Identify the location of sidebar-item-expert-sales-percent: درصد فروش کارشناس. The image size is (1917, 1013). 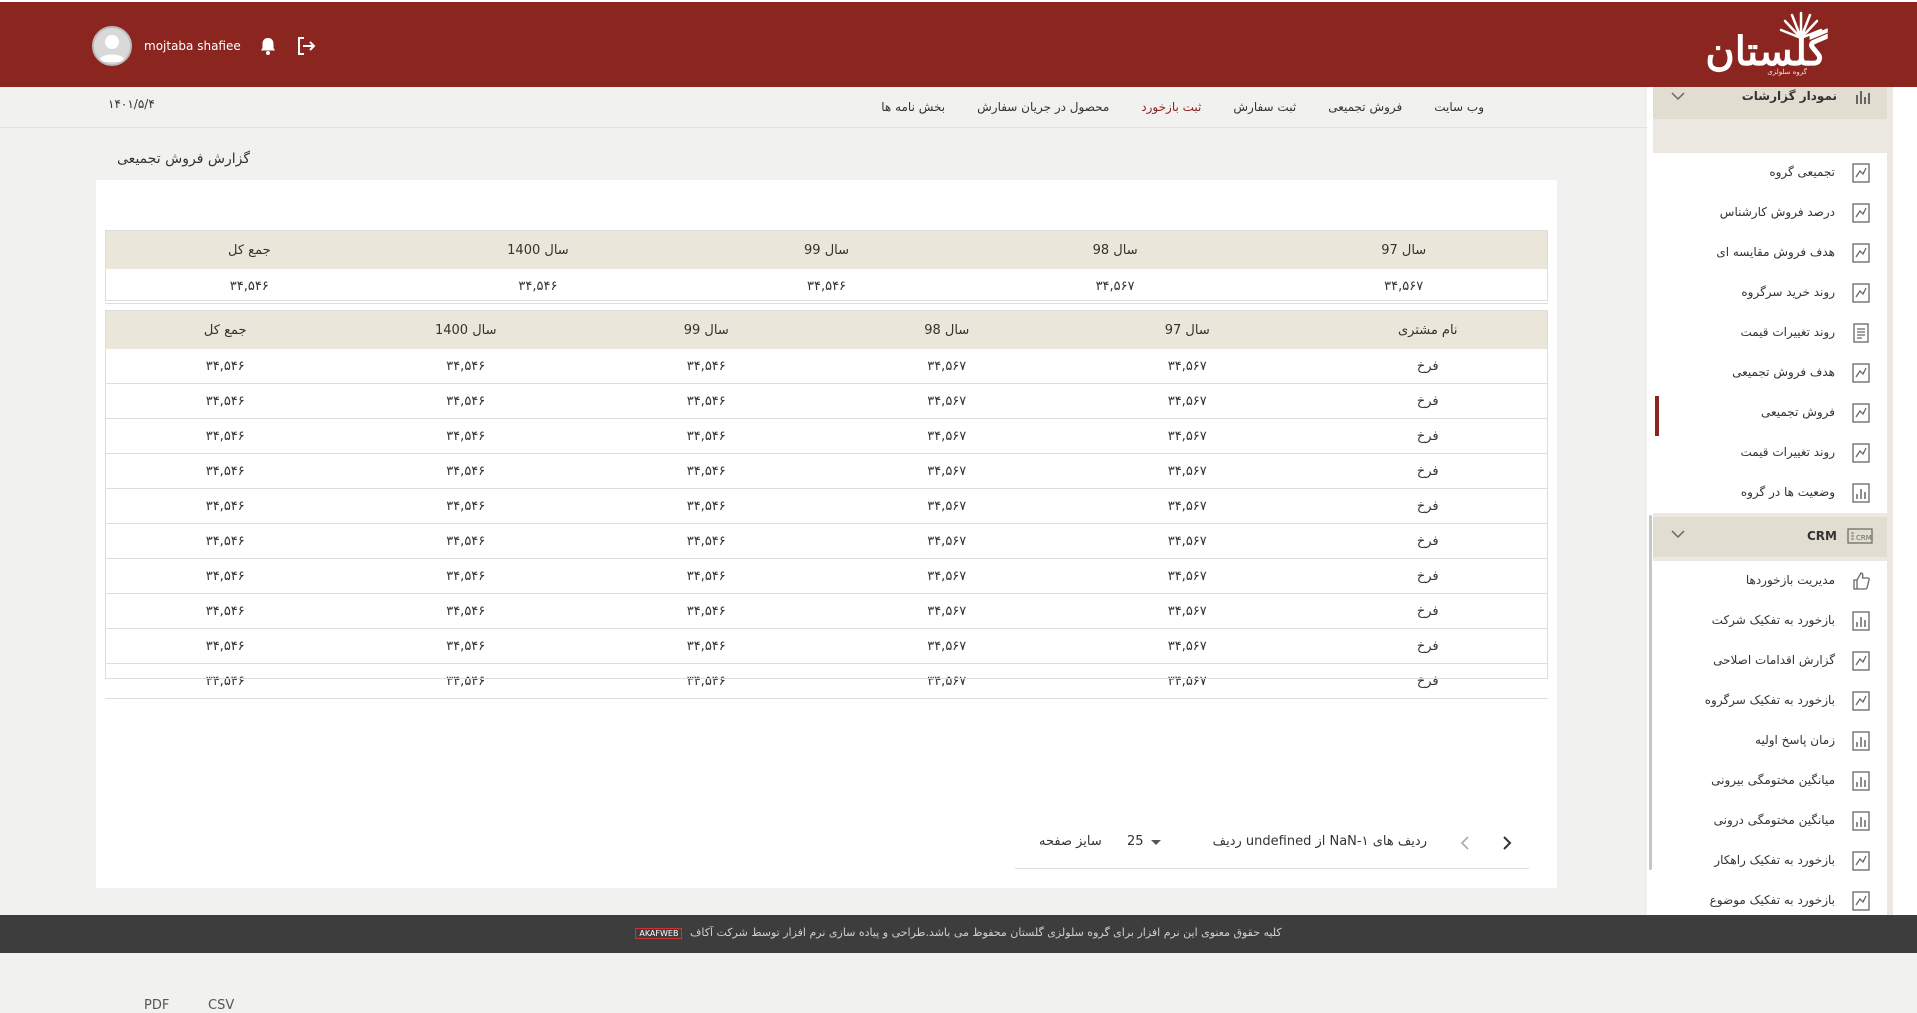
(1770, 213).